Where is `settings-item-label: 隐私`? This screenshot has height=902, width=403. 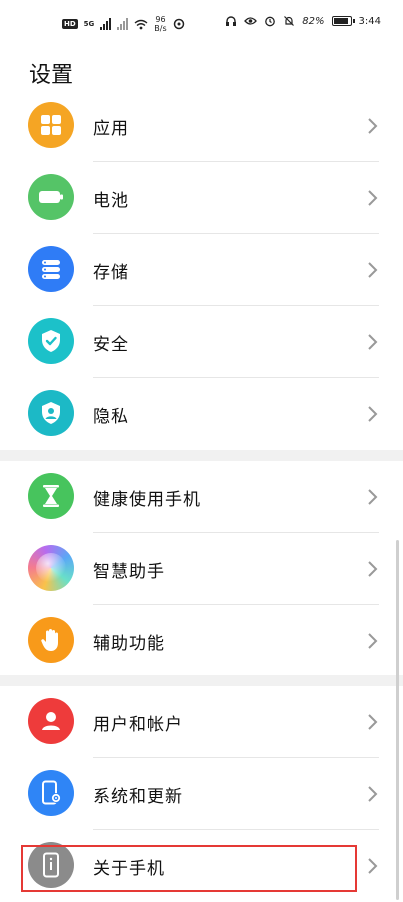 settings-item-label: 隐私 is located at coordinates (111, 417).